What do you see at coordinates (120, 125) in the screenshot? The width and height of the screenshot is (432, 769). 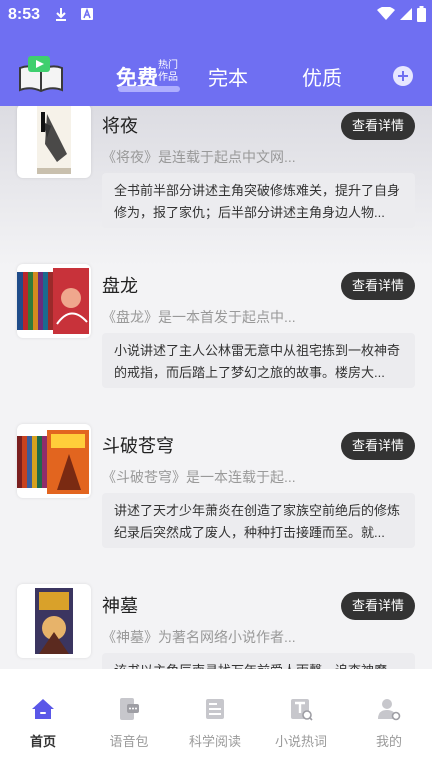 I see `book-title: 将夜` at bounding box center [120, 125].